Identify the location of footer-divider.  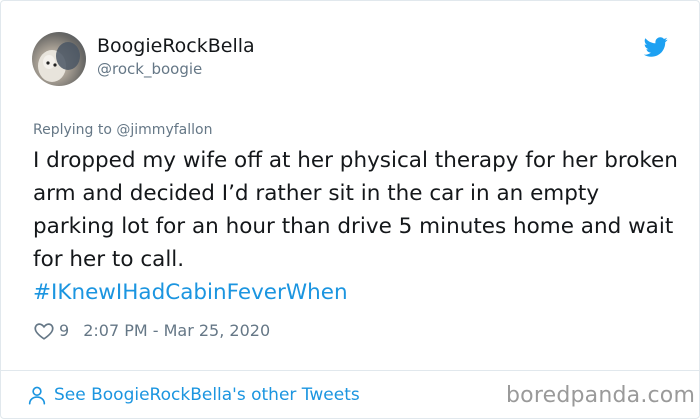
(350, 370).